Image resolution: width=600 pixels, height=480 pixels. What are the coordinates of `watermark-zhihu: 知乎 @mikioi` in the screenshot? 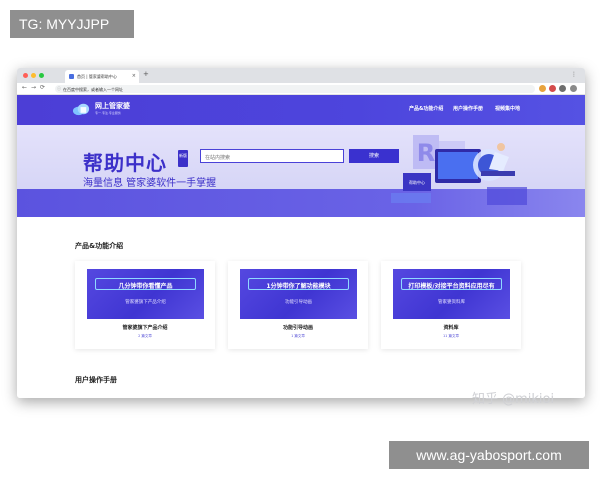 It's located at (513, 399).